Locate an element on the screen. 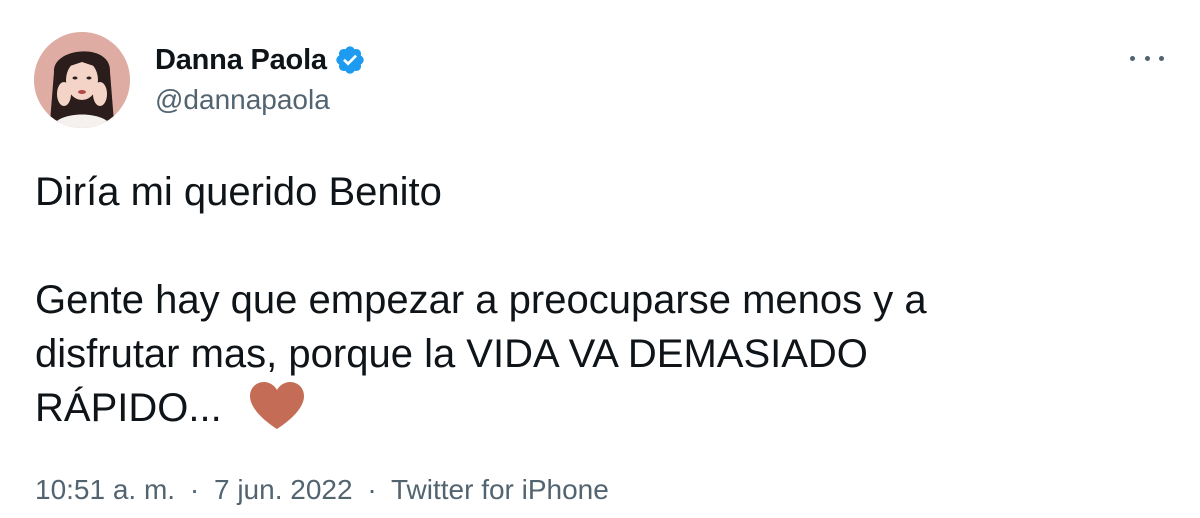 The width and height of the screenshot is (1200, 518). tweet-date: 7 jun. 2022 is located at coordinates (283, 489).